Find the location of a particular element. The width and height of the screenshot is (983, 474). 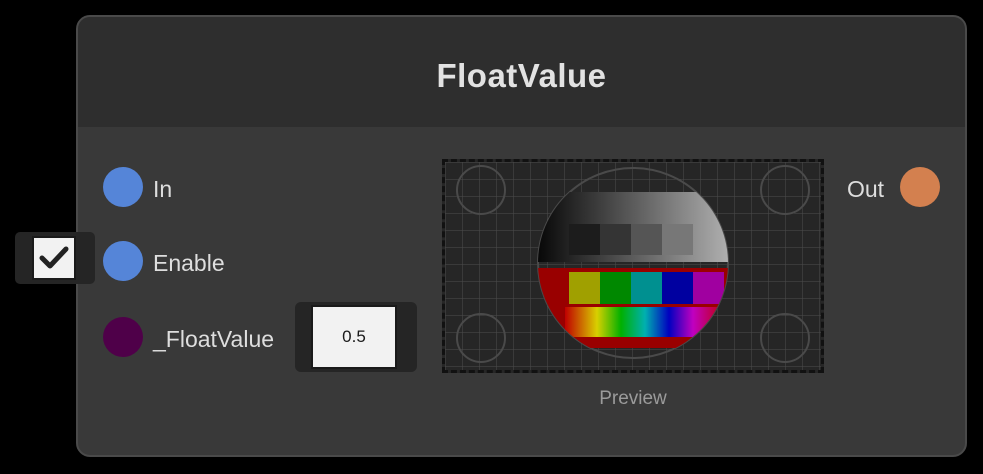

checkmark-icon is located at coordinates (54, 257).